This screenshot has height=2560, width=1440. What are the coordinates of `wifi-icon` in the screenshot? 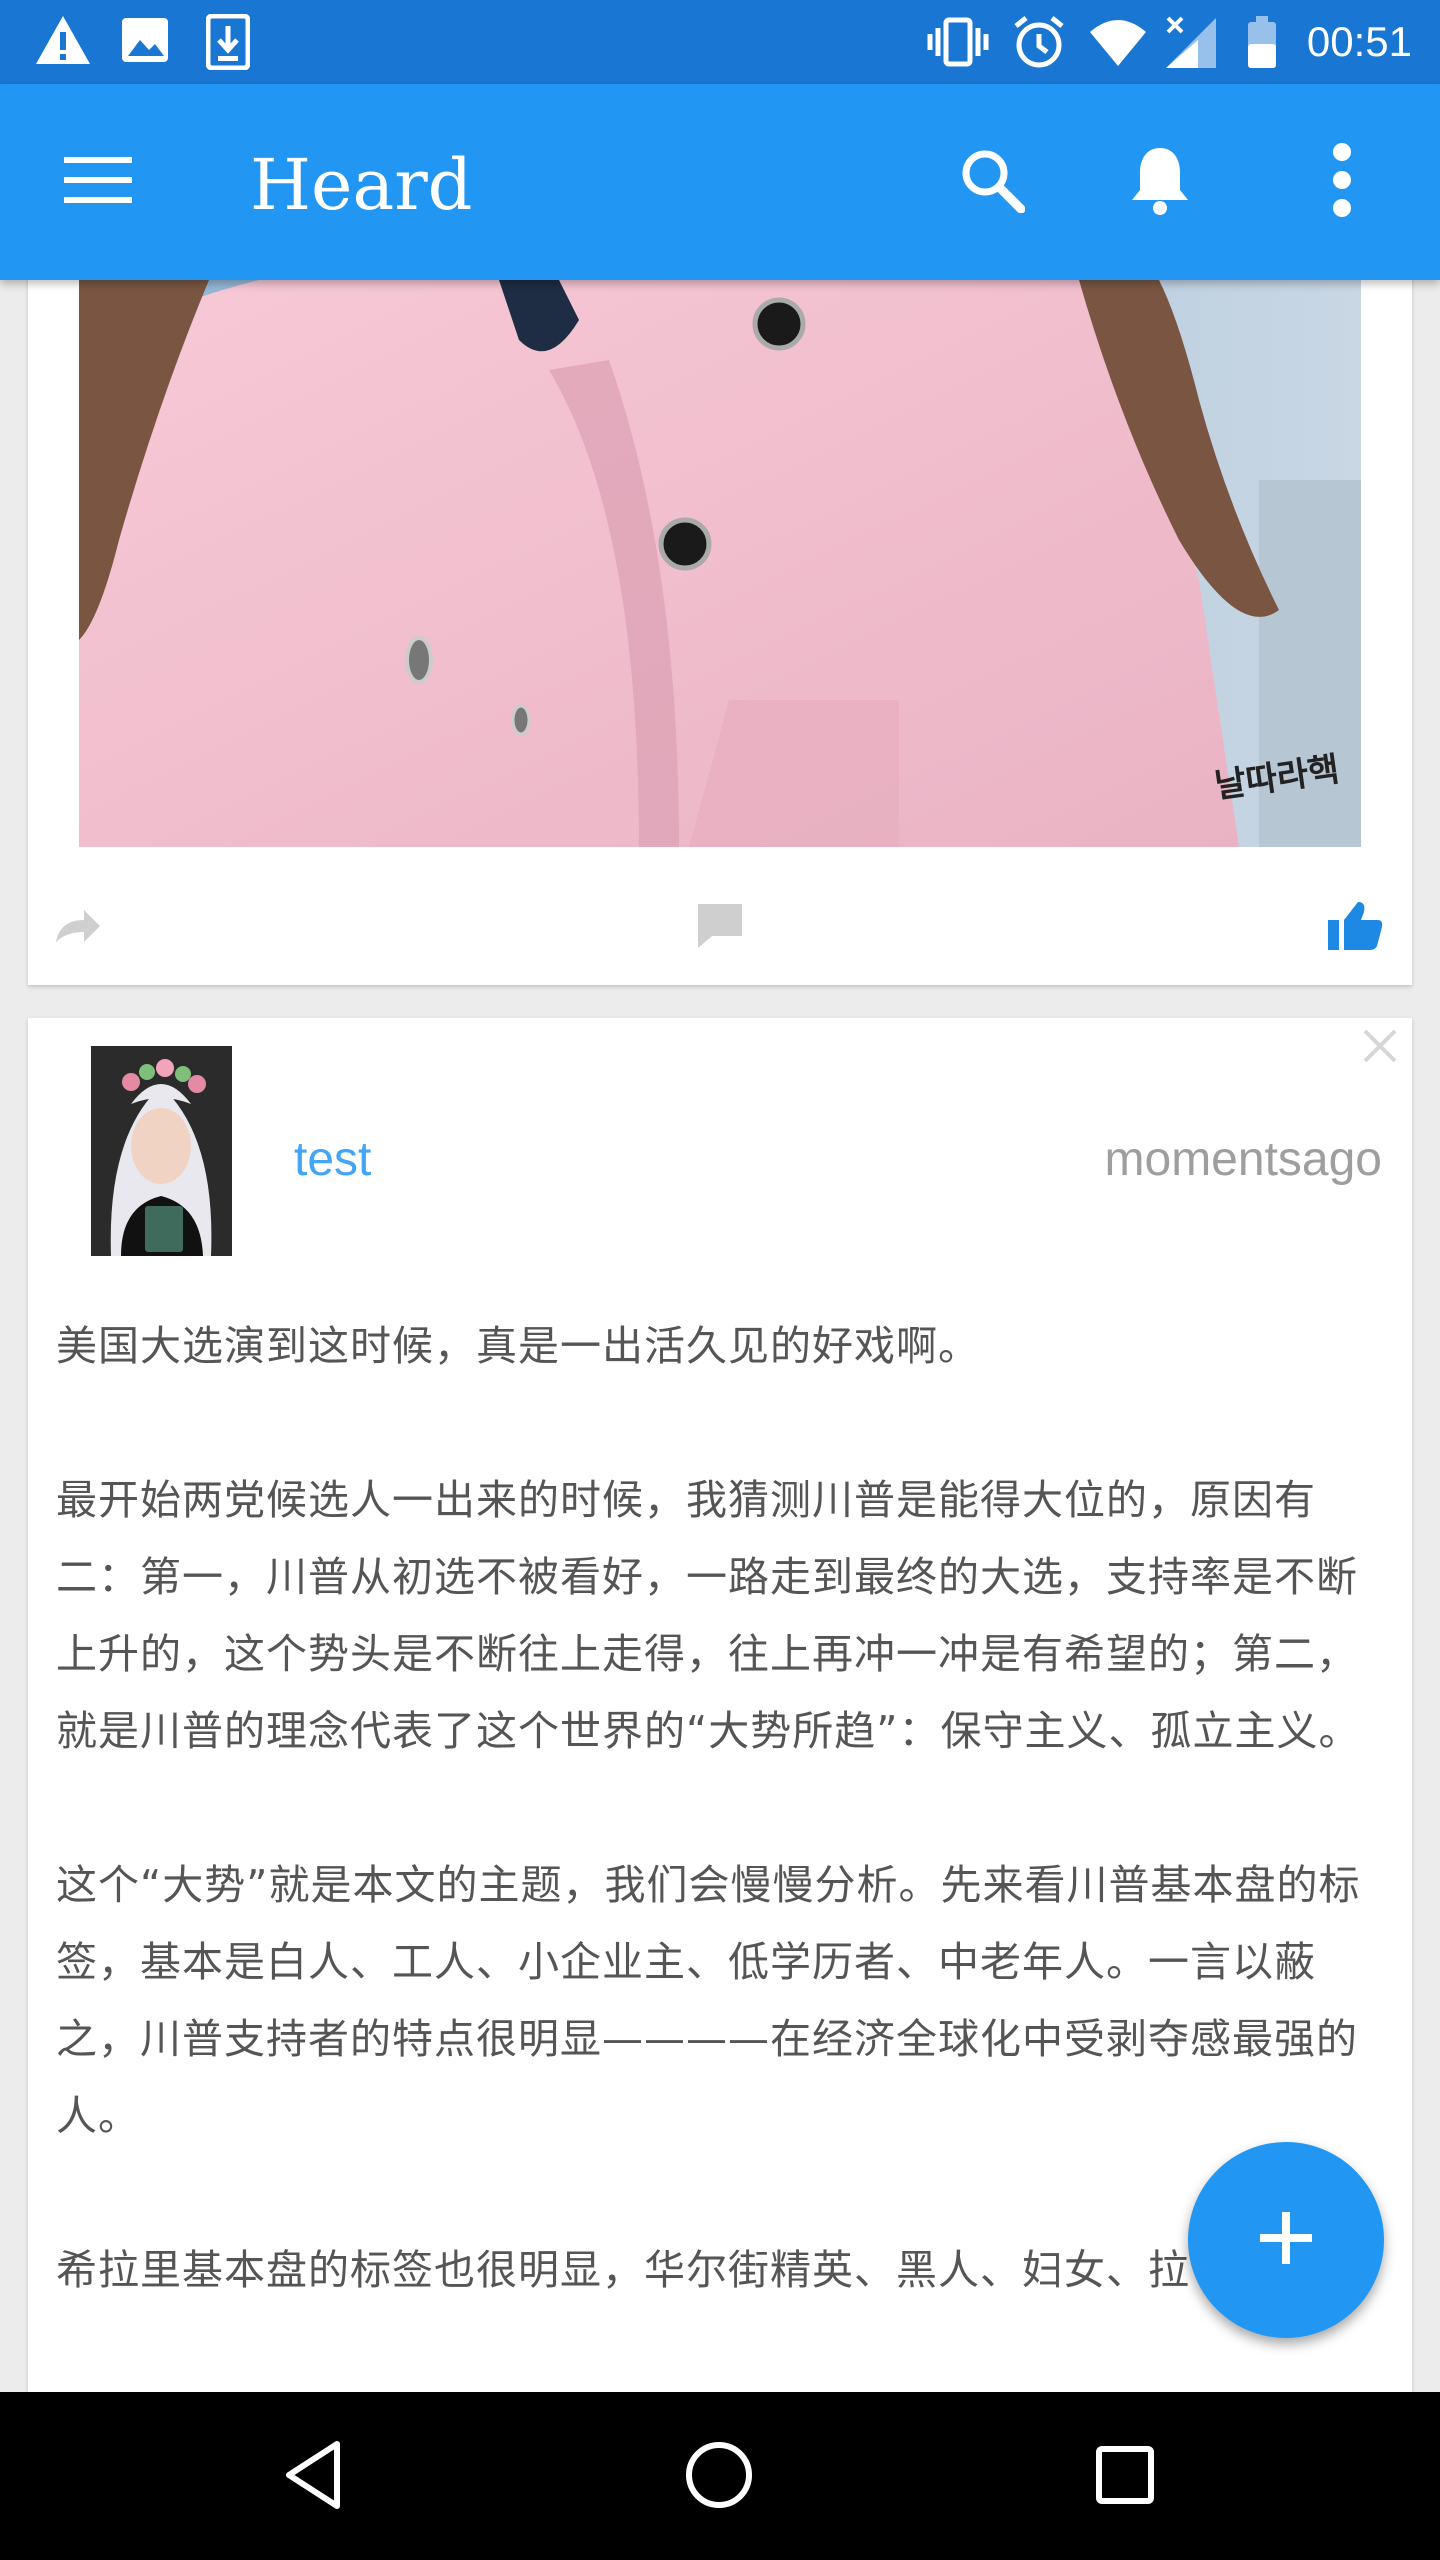 It's located at (1118, 44).